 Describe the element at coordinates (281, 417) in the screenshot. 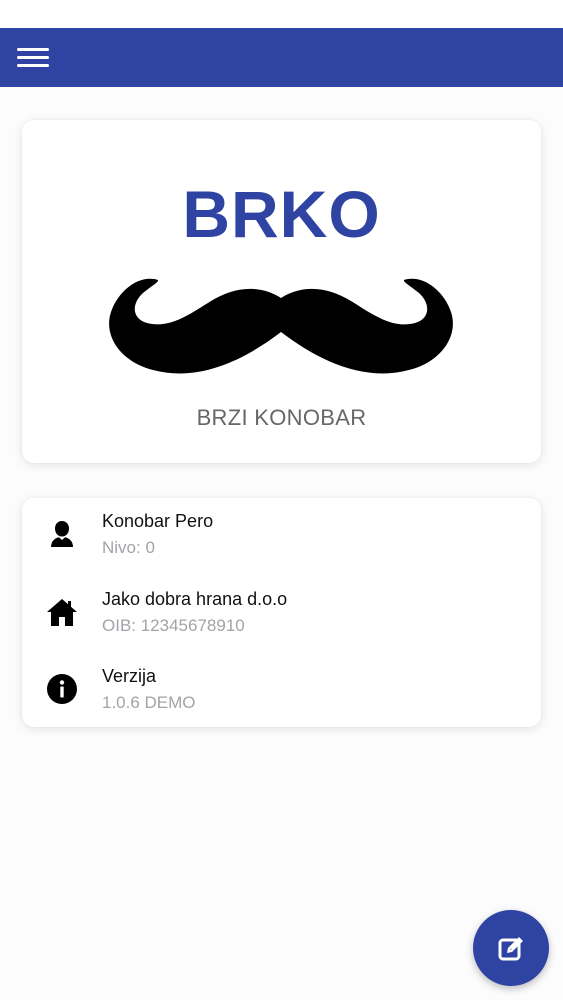

I see `brand-subtitle: BRZI KONOBAR` at that location.